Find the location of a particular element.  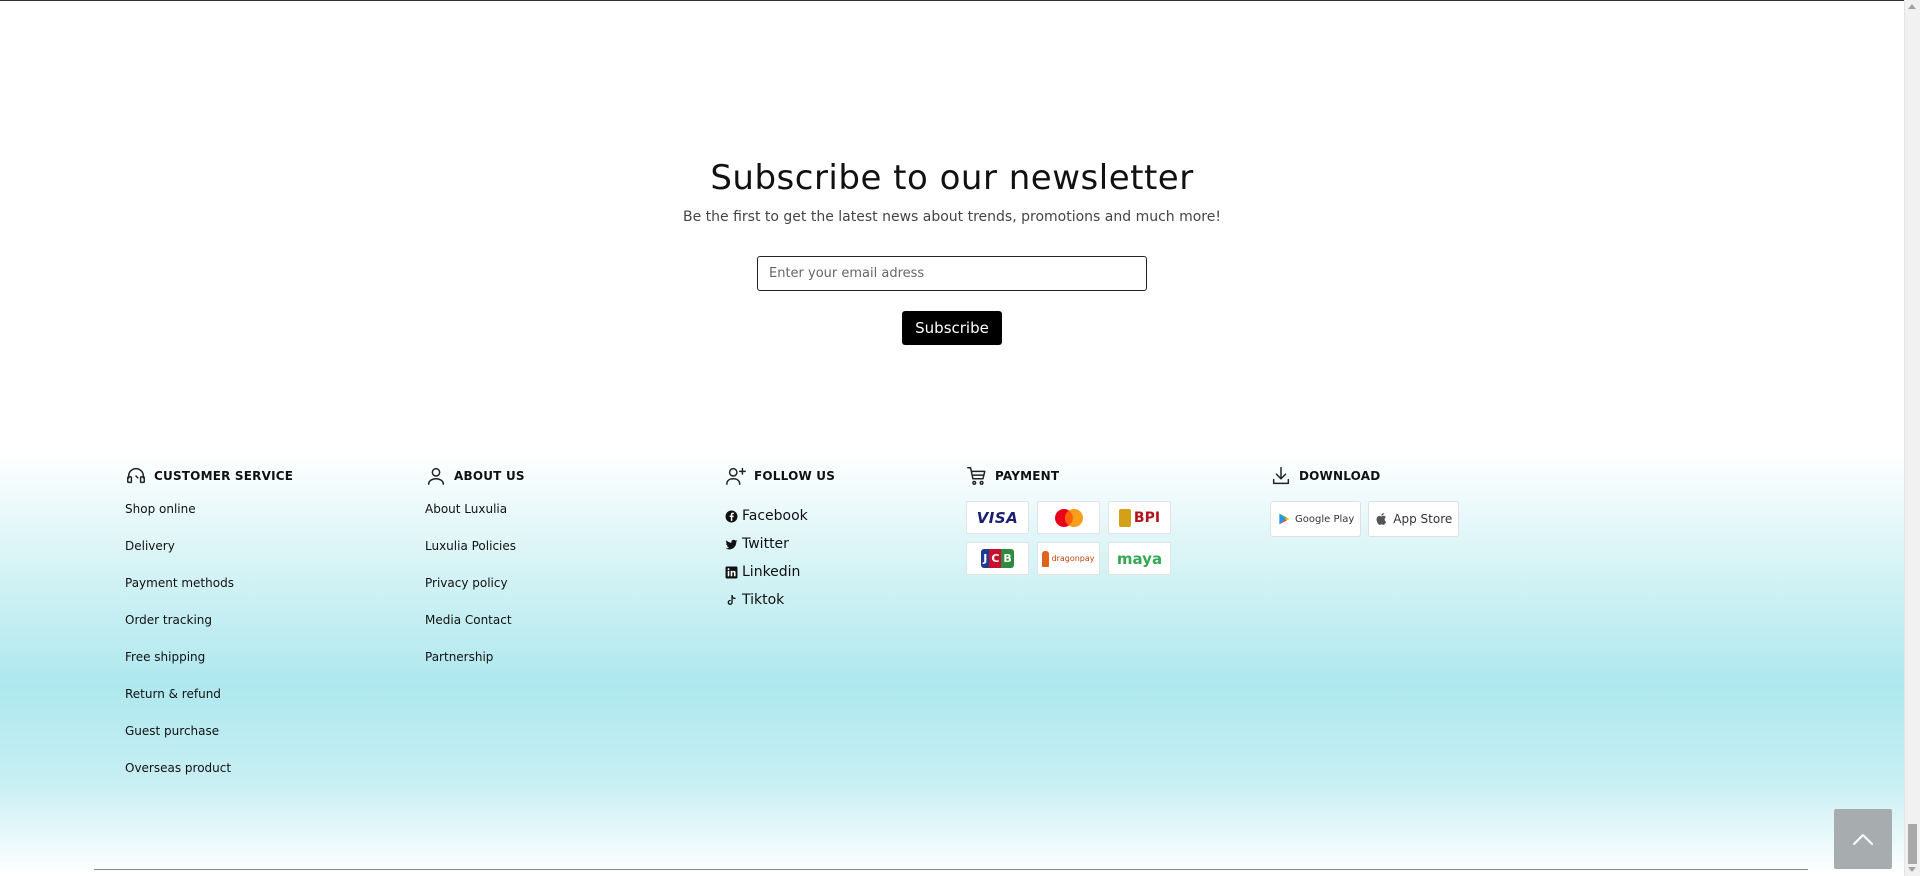

link-free-shipping: Free shipping is located at coordinates (209, 667).